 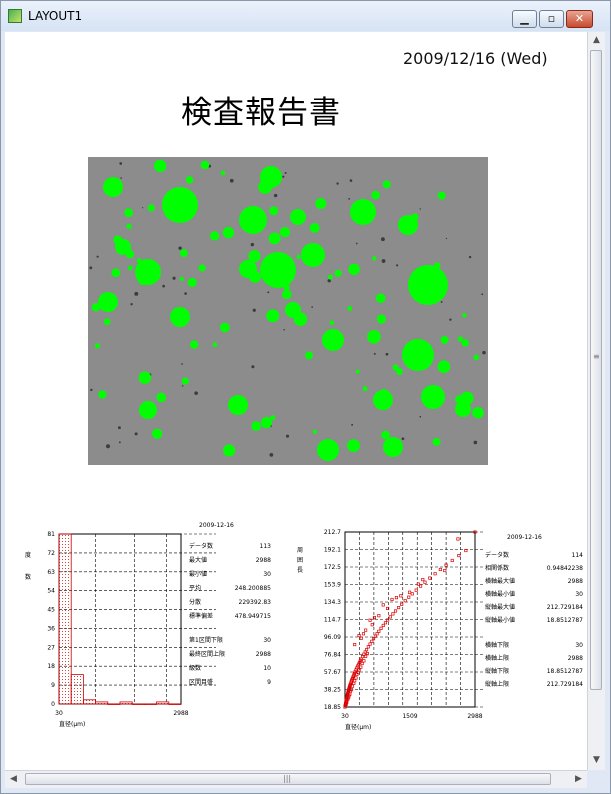 What do you see at coordinates (332, 672) in the screenshot?
I see `scat-y-tick: 57.67` at bounding box center [332, 672].